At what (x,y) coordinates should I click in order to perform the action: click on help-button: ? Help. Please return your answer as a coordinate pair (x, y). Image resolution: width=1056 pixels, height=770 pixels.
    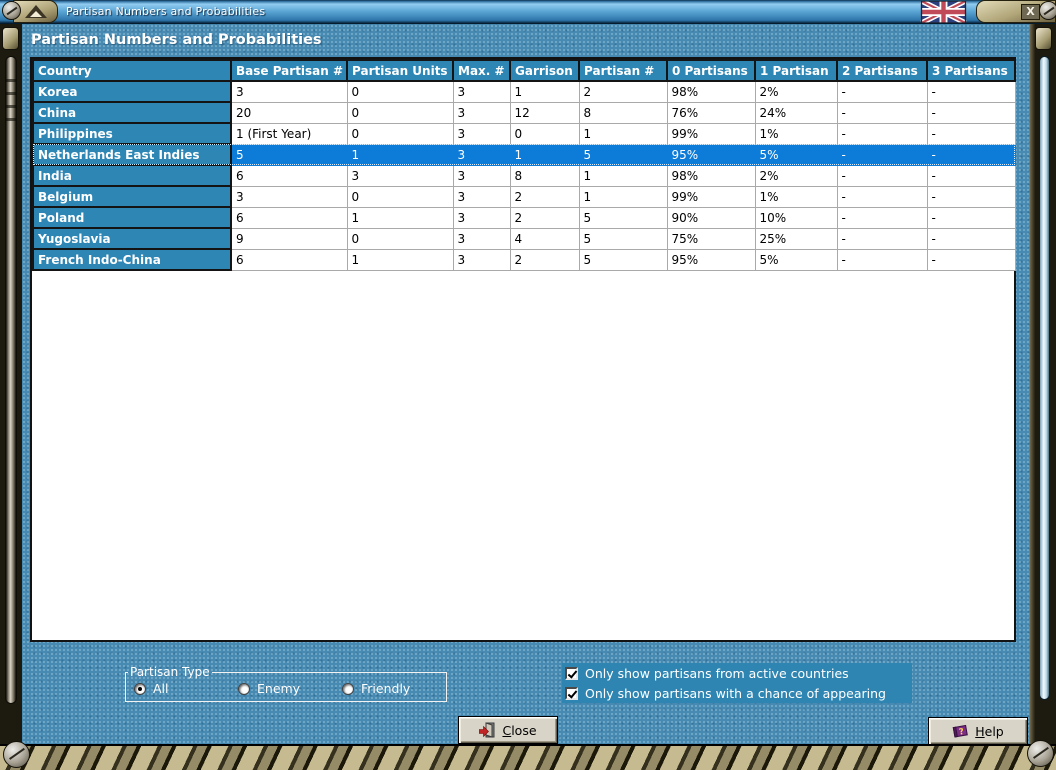
    Looking at the image, I should click on (978, 731).